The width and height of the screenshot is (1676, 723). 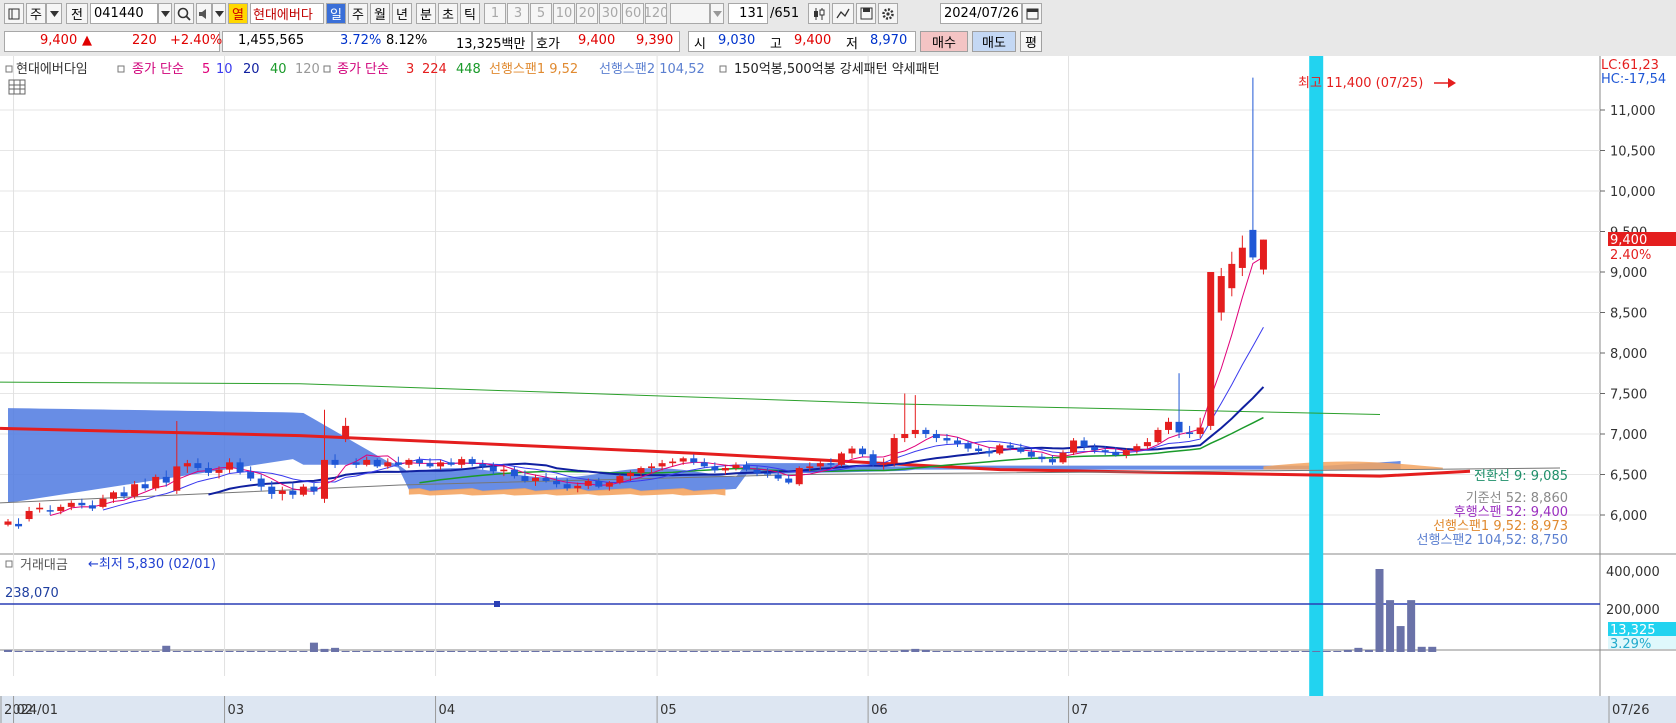 I want to click on y-tick-label: 6,000, so click(x=1628, y=516).